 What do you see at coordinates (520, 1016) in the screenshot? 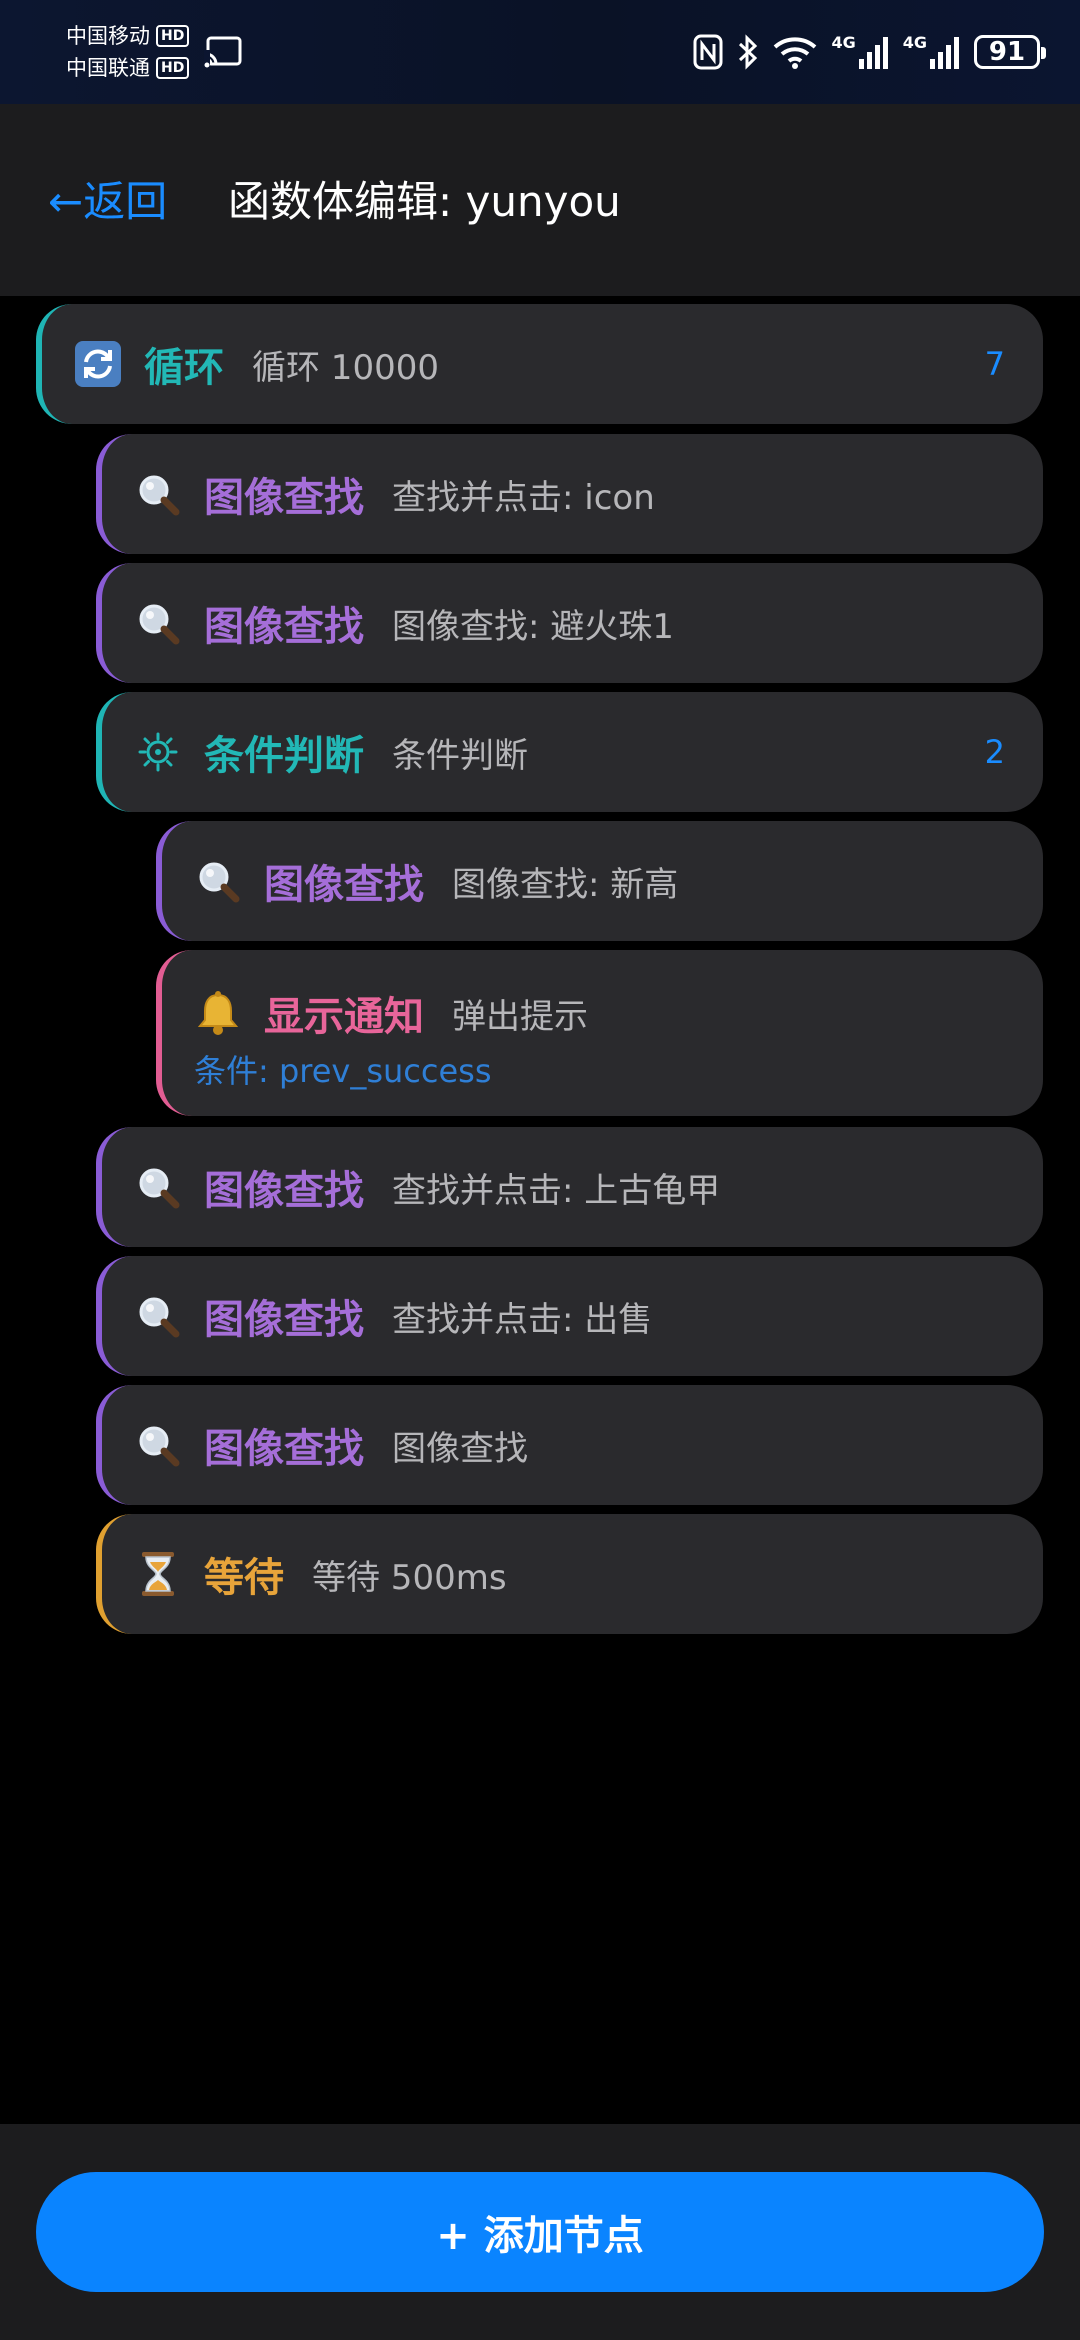
I see `node-description: 弹出提示` at bounding box center [520, 1016].